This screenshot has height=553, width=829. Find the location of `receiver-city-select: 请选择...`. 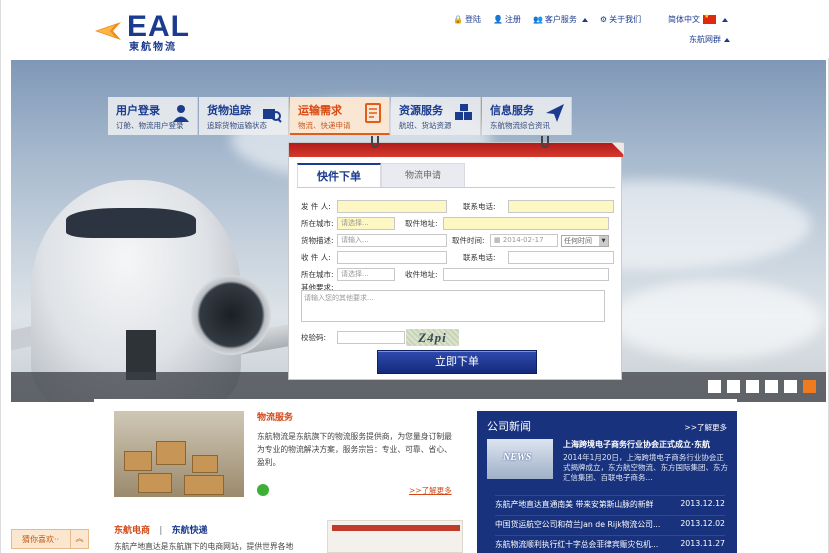

receiver-city-select: 请选择... is located at coordinates (366, 274).